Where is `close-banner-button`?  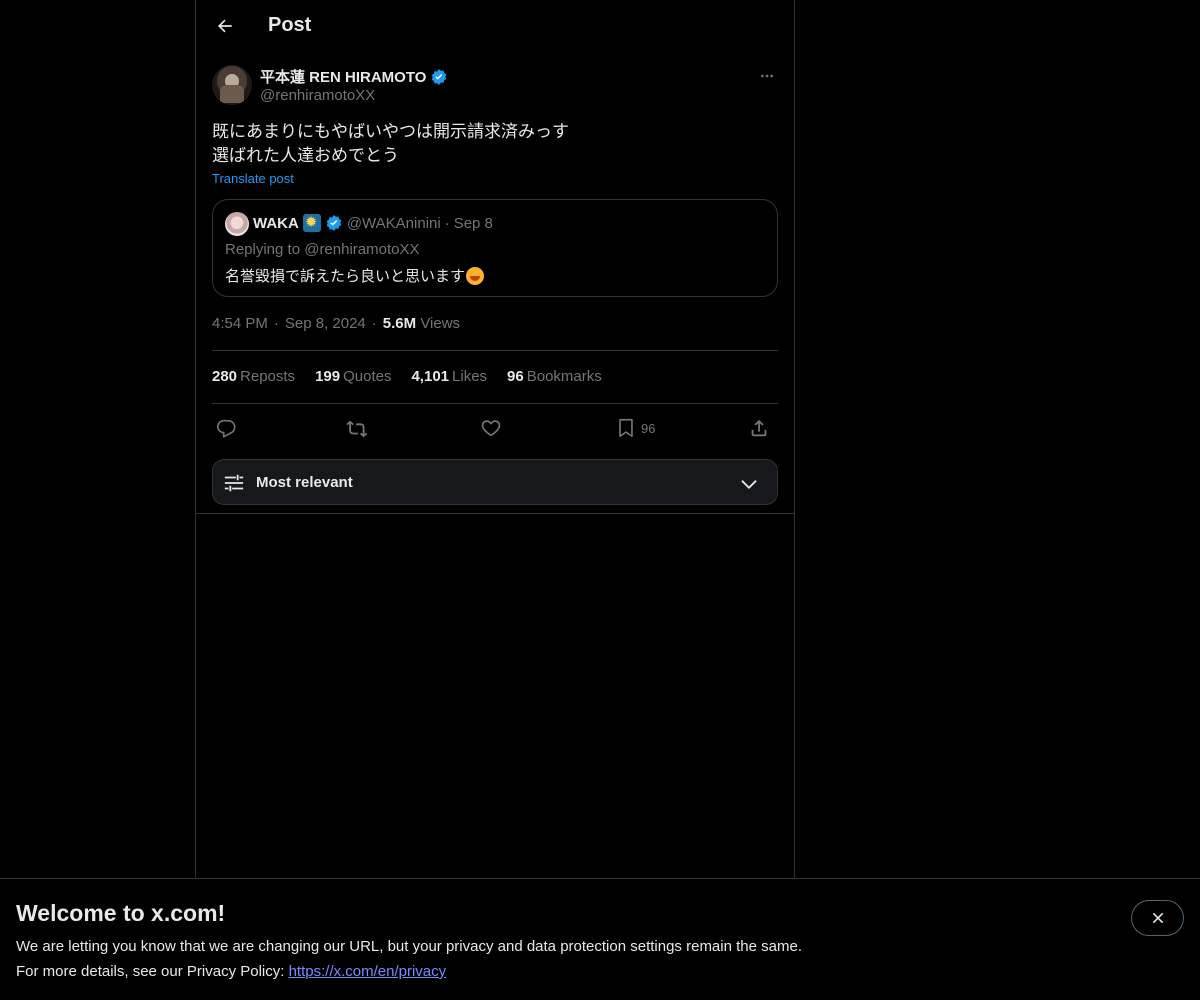 close-banner-button is located at coordinates (1157, 918).